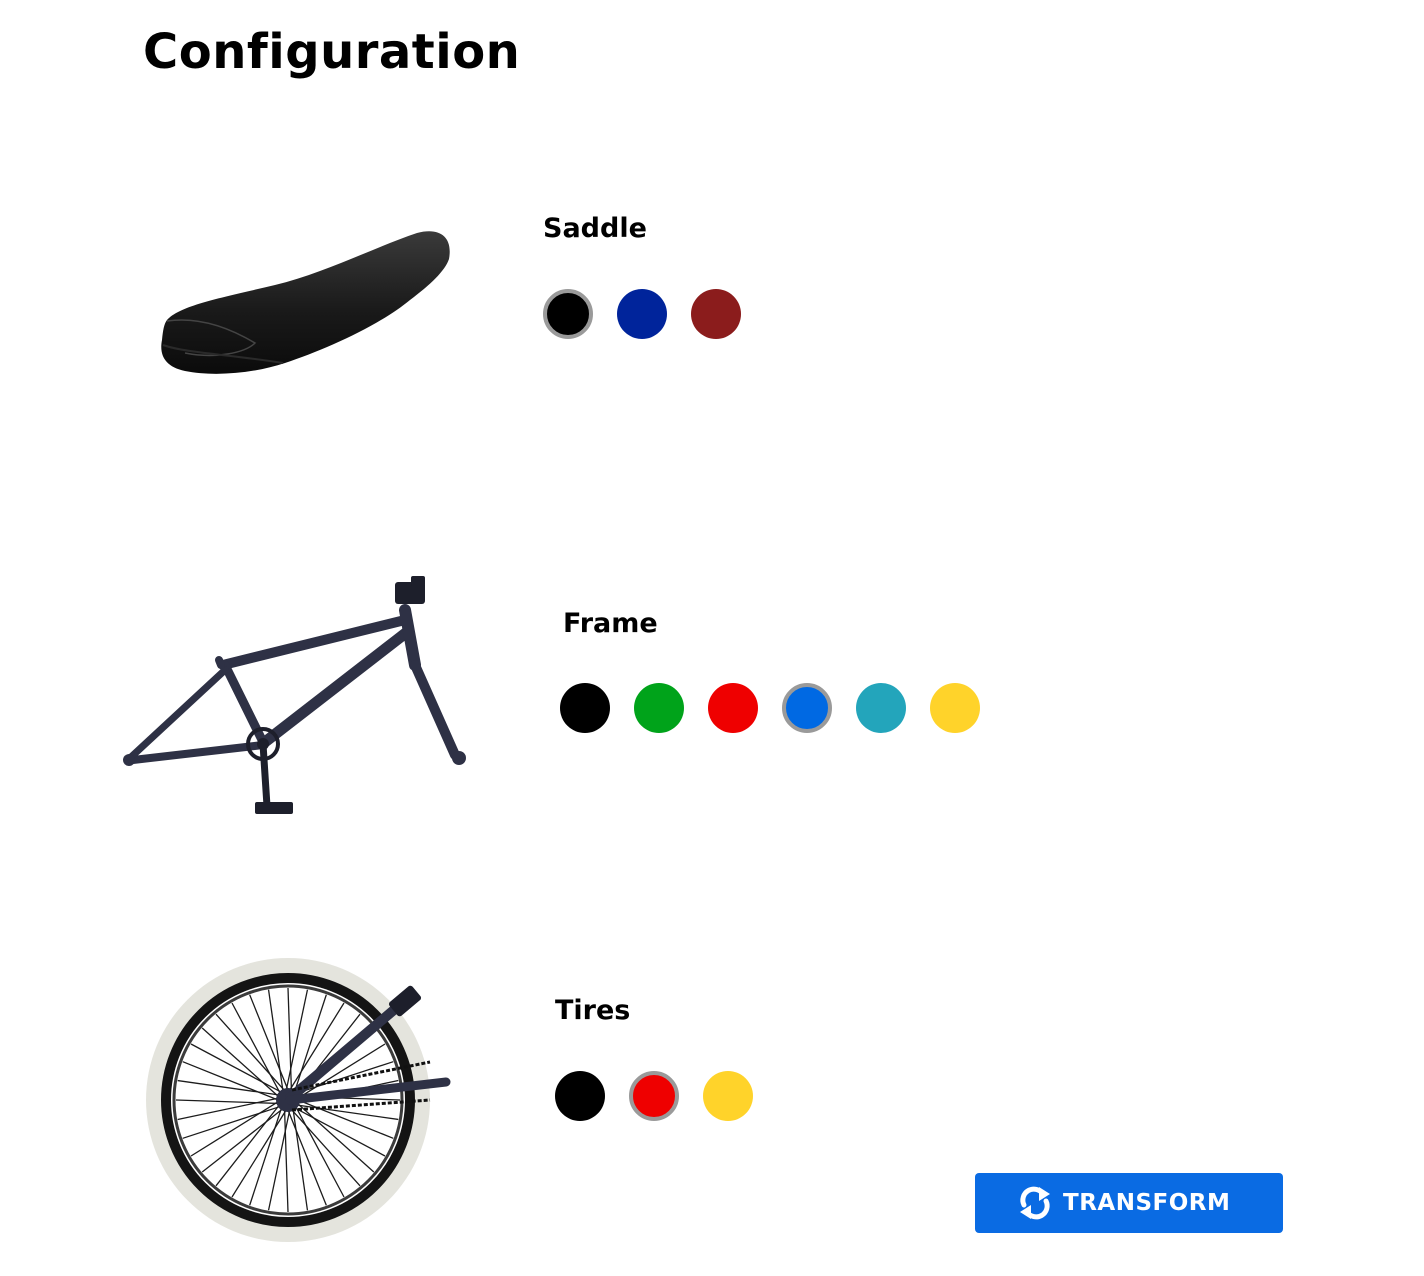 This screenshot has width=1424, height=1276. I want to click on transform-button: TRANSFORM, so click(1129, 1203).